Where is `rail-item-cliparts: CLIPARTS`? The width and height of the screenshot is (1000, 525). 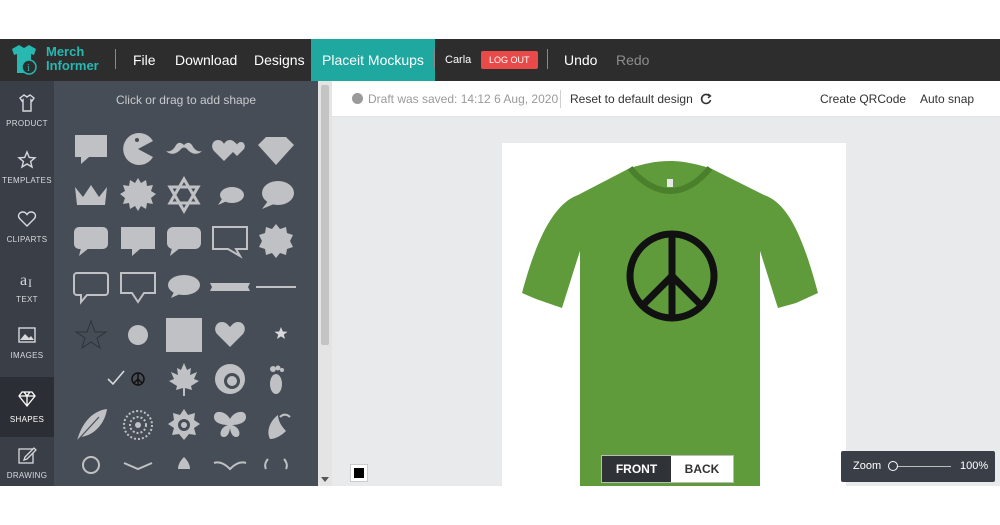
rail-item-cliparts: CLIPARTS is located at coordinates (27, 227).